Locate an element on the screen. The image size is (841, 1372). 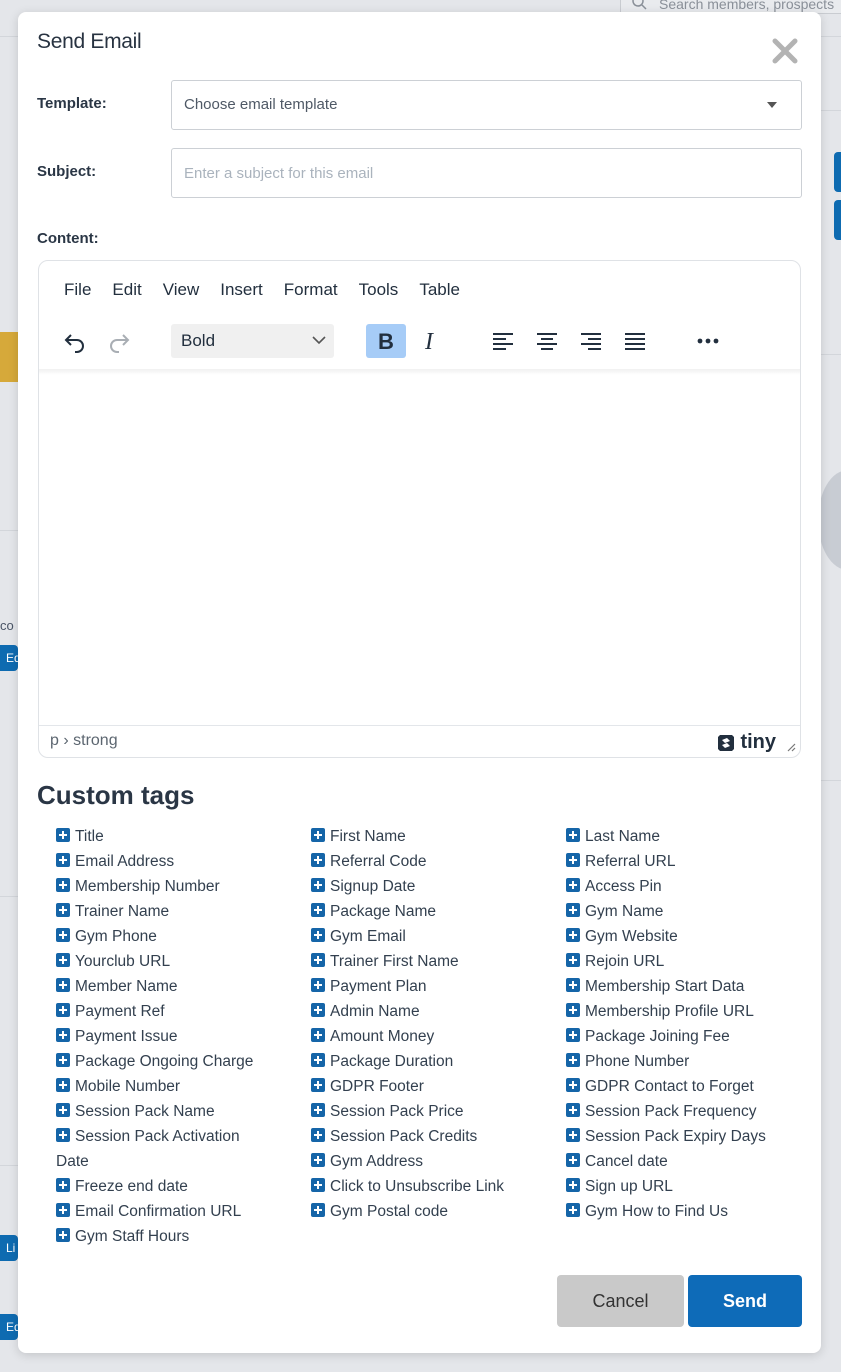
custom-tag: Payment Ref is located at coordinates (156, 1011).